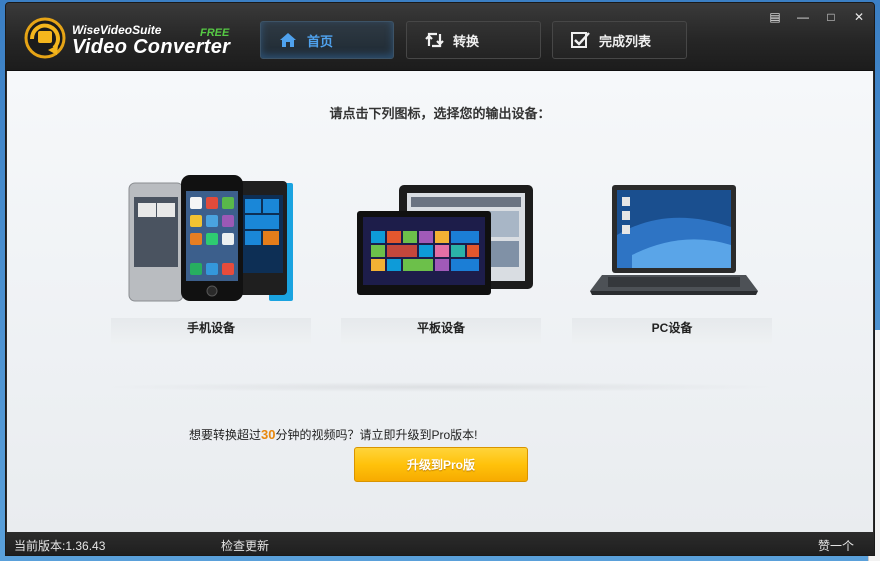 The image size is (880, 561). I want to click on convert-icon, so click(435, 40).